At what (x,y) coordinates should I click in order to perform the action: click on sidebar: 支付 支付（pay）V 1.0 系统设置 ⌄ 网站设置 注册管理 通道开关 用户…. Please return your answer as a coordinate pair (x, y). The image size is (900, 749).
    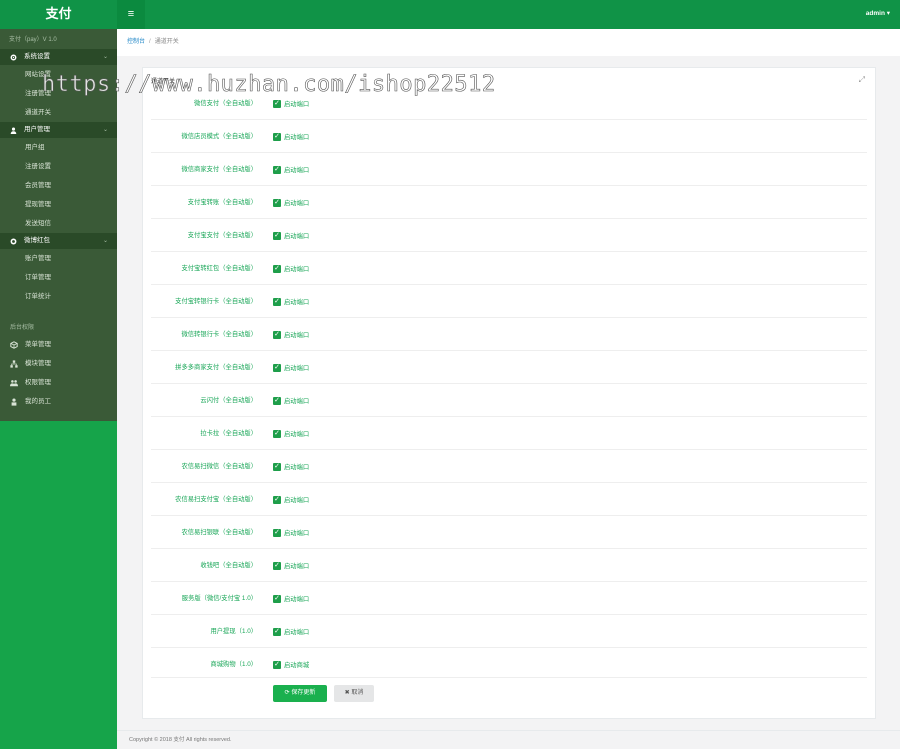
    Looking at the image, I should click on (58, 374).